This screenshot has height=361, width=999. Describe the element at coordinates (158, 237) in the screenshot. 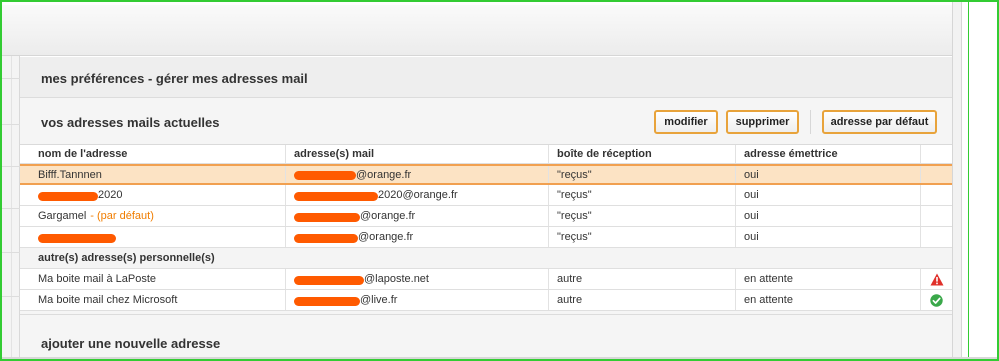

I see `address-name` at that location.